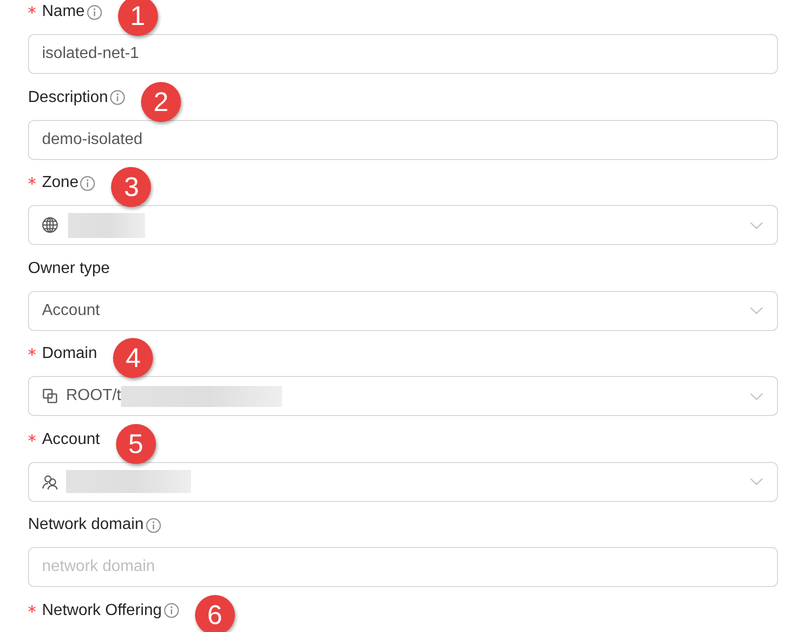 This screenshot has width=803, height=632. I want to click on callout-number: 2, so click(161, 102).